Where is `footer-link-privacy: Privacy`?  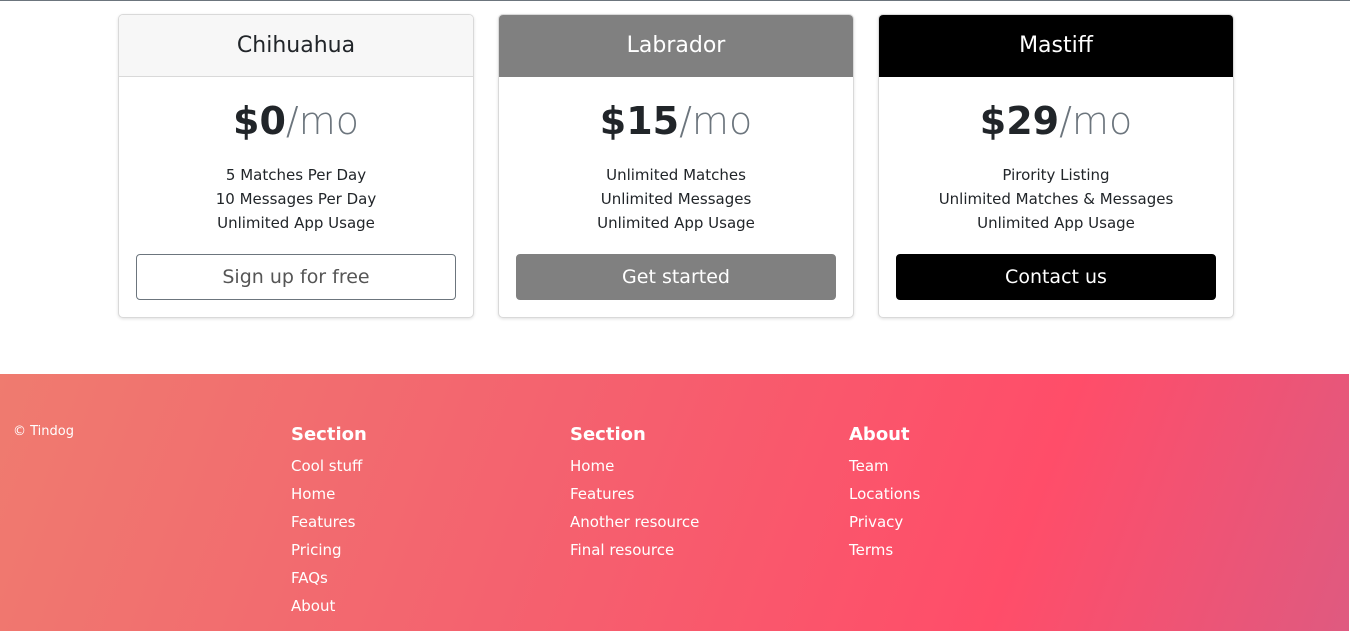
footer-link-privacy: Privacy is located at coordinates (876, 522).